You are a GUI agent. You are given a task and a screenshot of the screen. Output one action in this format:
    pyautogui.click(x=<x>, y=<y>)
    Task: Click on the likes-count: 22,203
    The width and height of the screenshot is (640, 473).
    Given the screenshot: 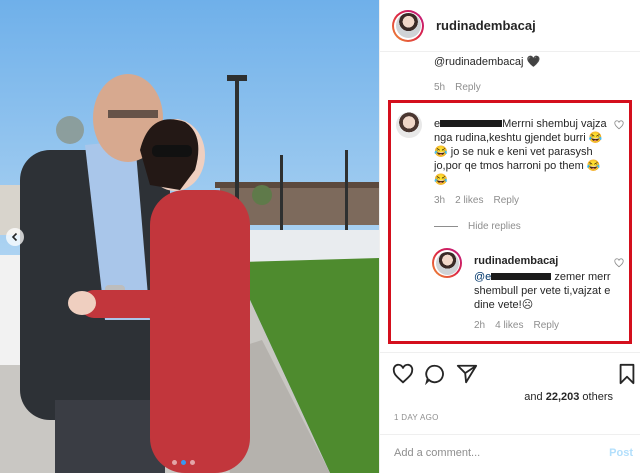 What is the action you would take?
    pyautogui.click(x=562, y=397)
    